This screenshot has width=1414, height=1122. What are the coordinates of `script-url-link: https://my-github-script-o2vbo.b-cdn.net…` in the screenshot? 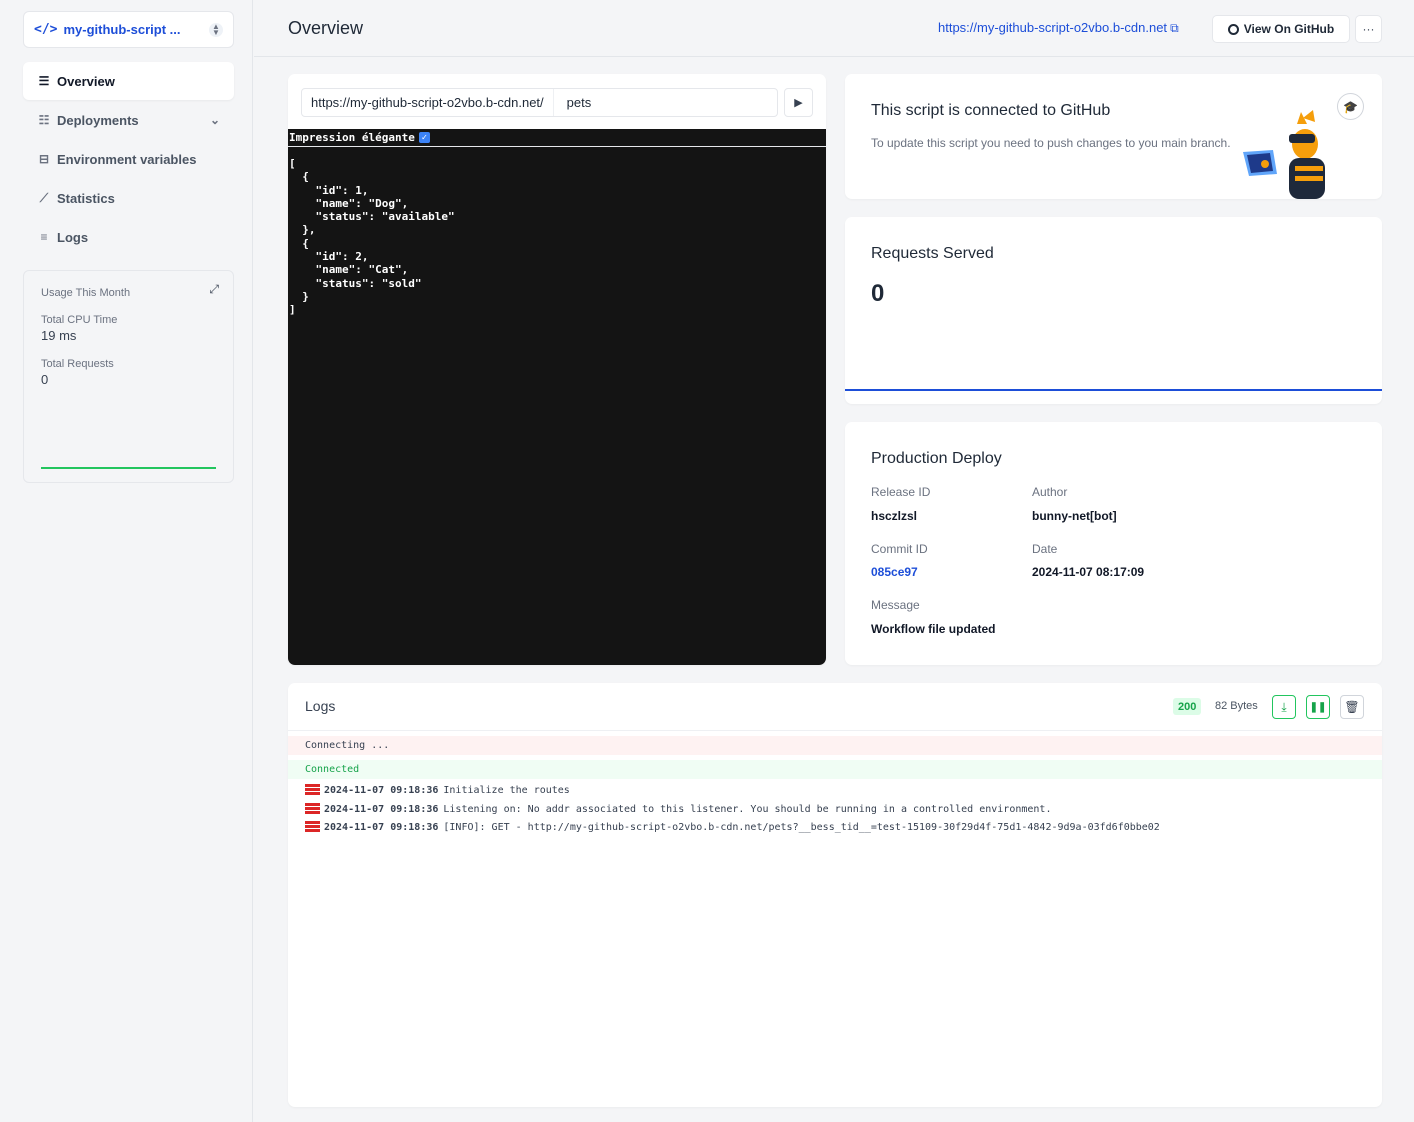 It's located at (1058, 28).